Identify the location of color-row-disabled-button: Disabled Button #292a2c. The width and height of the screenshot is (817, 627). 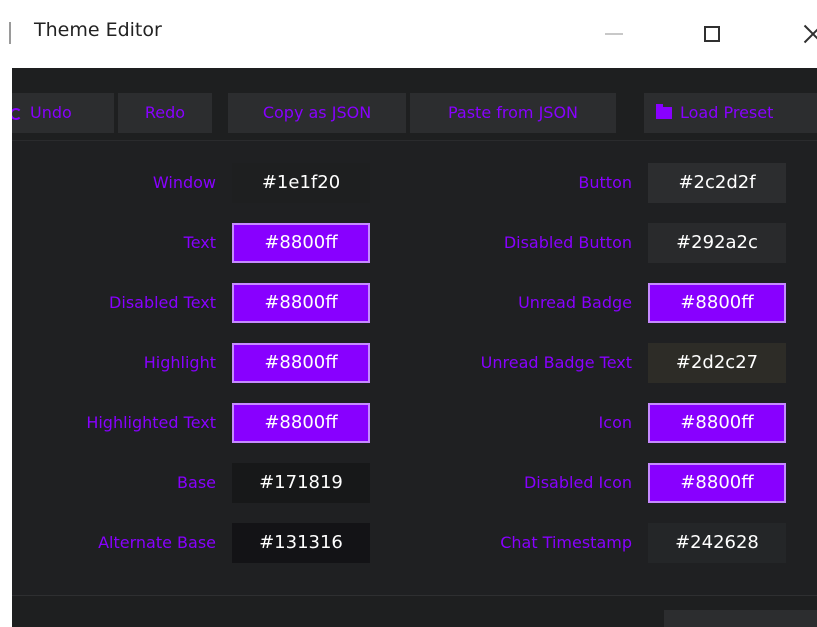
(414, 243).